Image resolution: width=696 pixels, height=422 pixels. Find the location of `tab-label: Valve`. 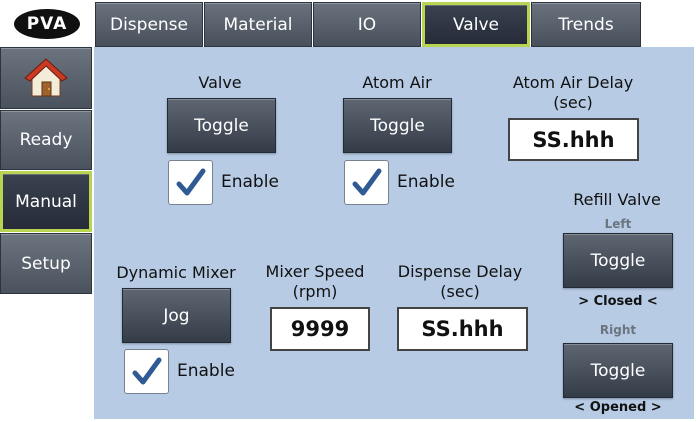

tab-label: Valve is located at coordinates (476, 24).